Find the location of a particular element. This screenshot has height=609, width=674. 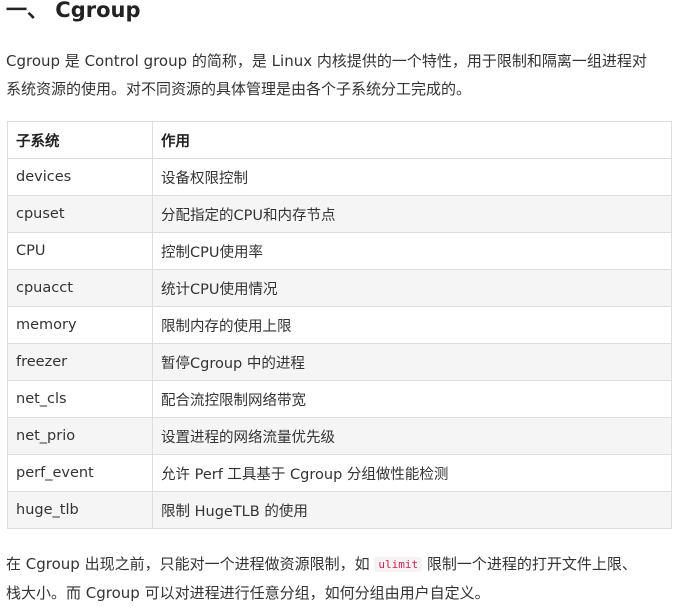

subsystem-name: freezer is located at coordinates (80, 362).